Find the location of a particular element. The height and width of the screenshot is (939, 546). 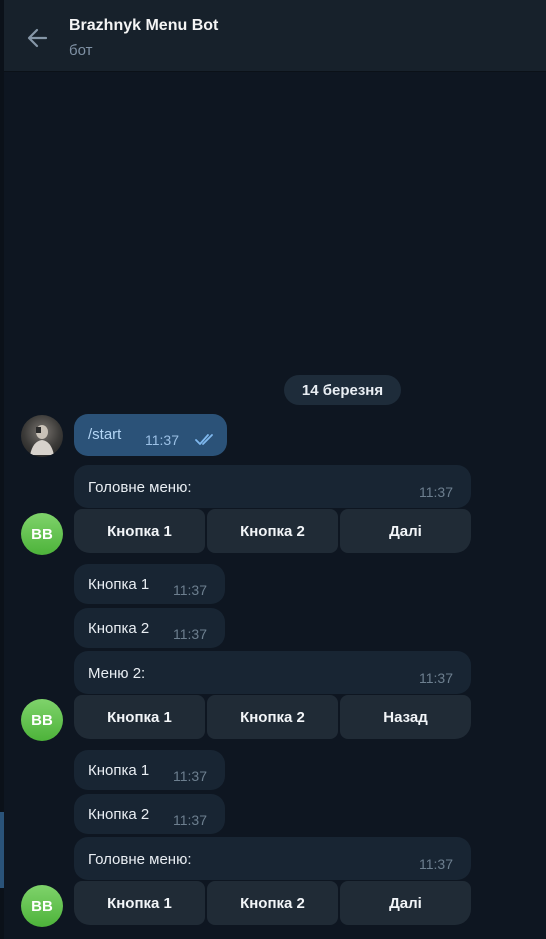

chat-title: Brazhnyk Menu Bot is located at coordinates (143, 26).